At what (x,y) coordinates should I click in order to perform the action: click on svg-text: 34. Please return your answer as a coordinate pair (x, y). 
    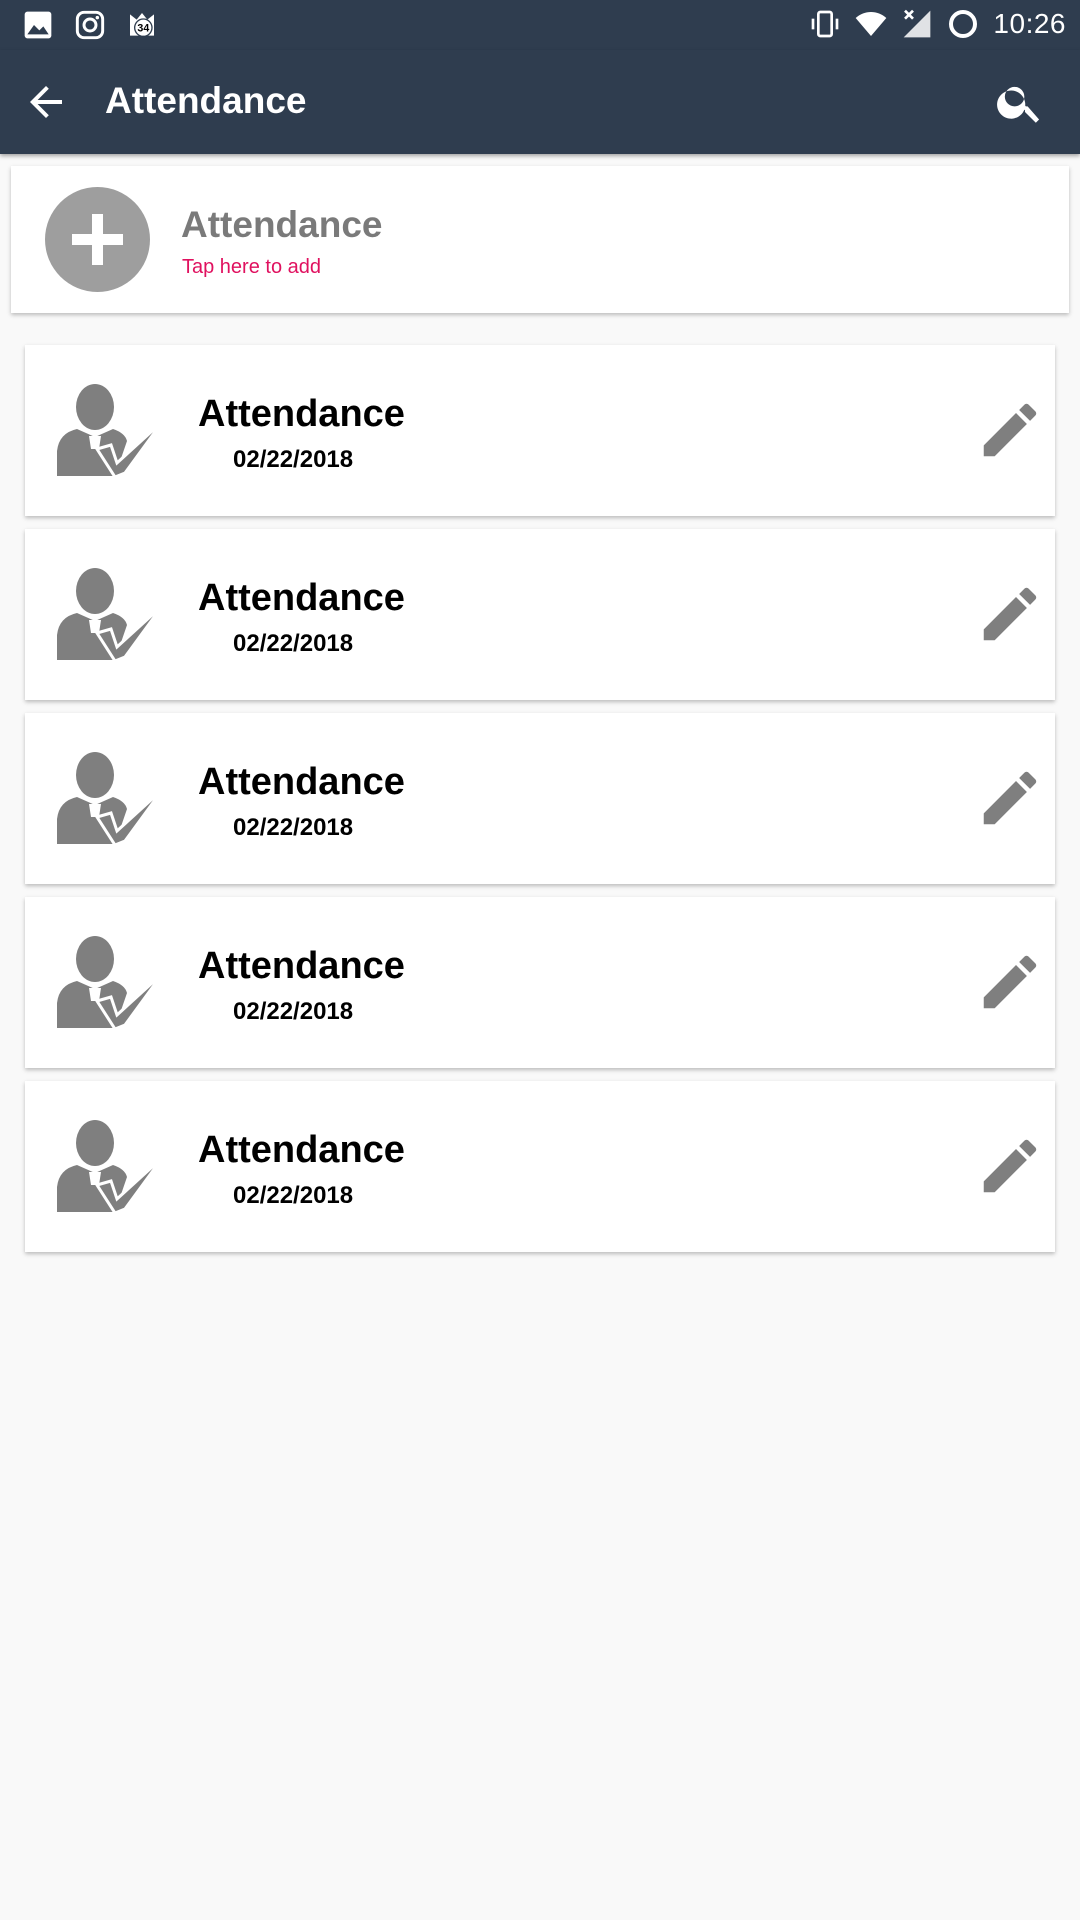
    Looking at the image, I should click on (143, 29).